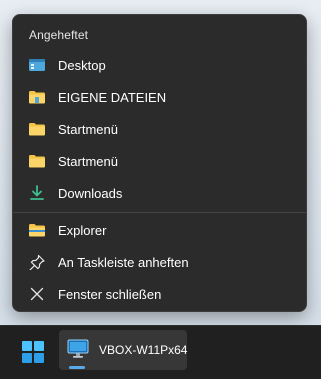 The width and height of the screenshot is (321, 379). What do you see at coordinates (159, 65) in the screenshot?
I see `jumplist-item-desktop: Desktop` at bounding box center [159, 65].